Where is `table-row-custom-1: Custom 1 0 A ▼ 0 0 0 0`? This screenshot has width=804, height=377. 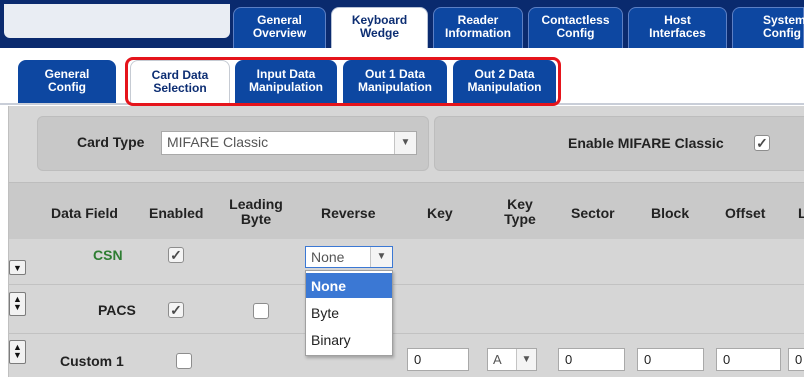 table-row-custom-1: Custom 1 0 A ▼ 0 0 0 0 is located at coordinates (406, 355).